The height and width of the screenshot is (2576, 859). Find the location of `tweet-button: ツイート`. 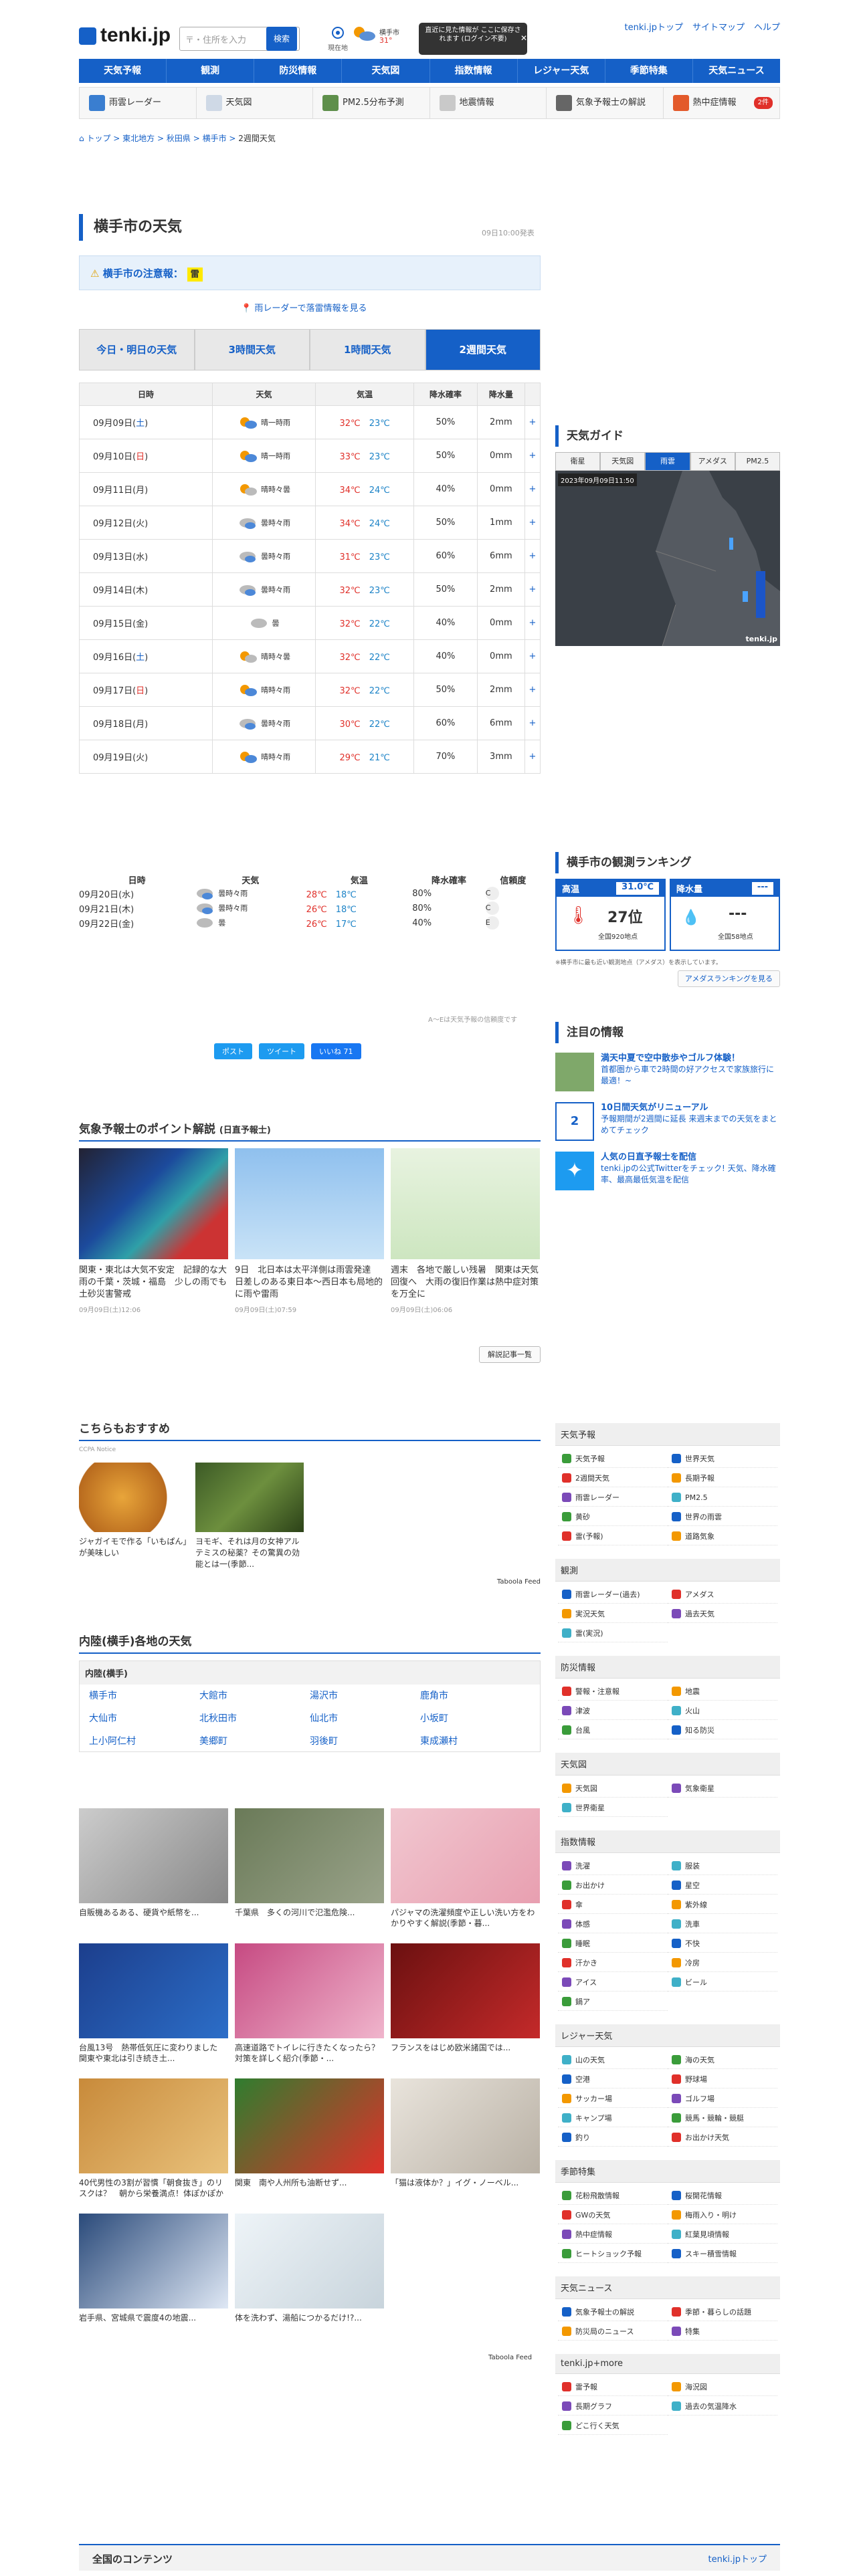

tweet-button: ツイート is located at coordinates (281, 1051).